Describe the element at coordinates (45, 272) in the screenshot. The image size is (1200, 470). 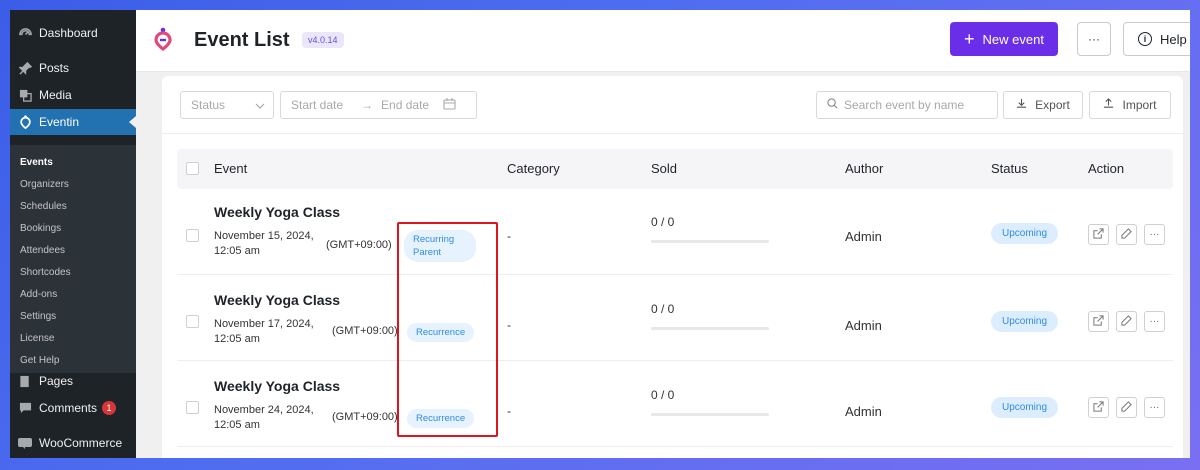
I see `submenu-item-shortcodes: Shortcodes` at that location.